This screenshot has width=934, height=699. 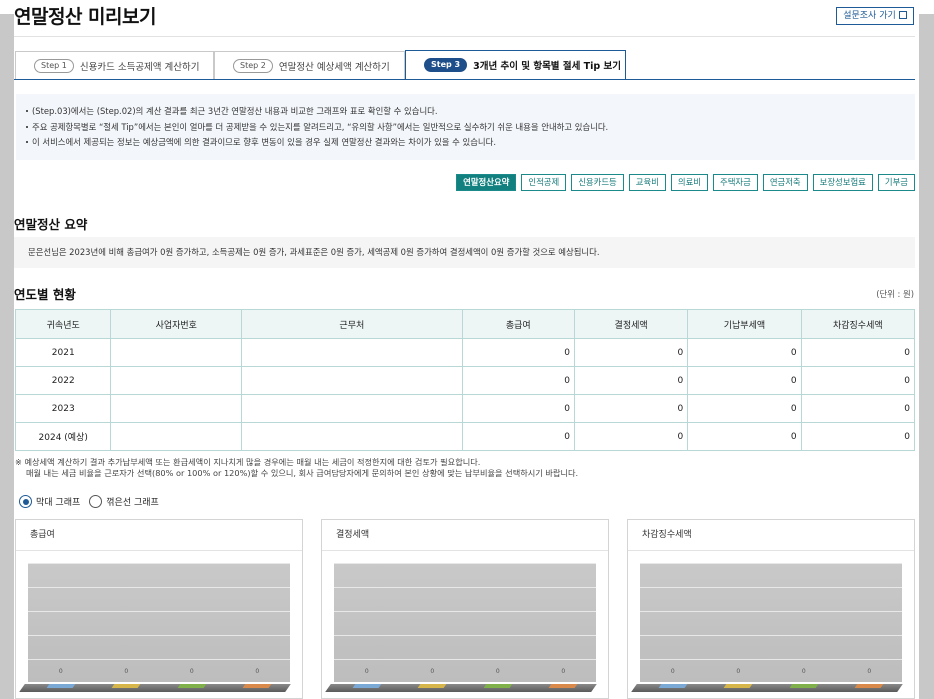 What do you see at coordinates (771, 535) in the screenshot?
I see `chart-title: 차감징수세액` at bounding box center [771, 535].